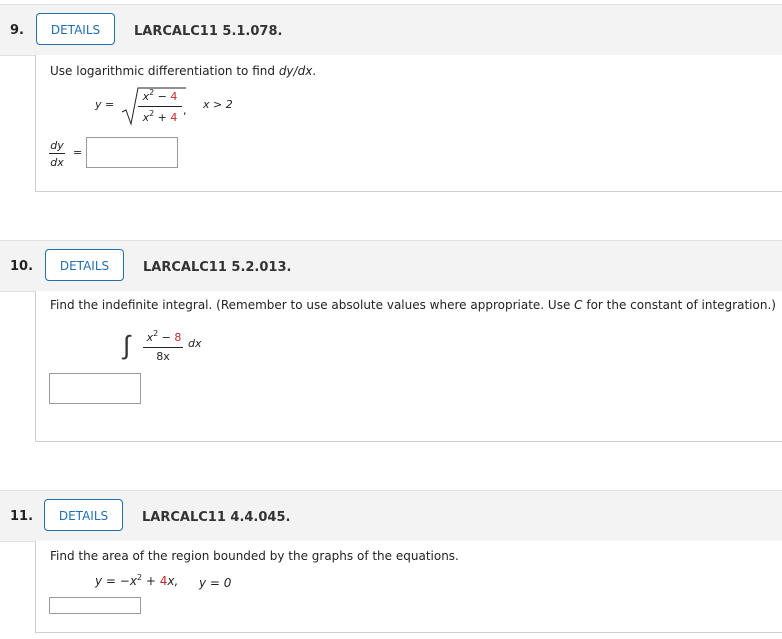 The width and height of the screenshot is (782, 639). I want to click on fraction-denominator: x2 + 4, so click(160, 117).